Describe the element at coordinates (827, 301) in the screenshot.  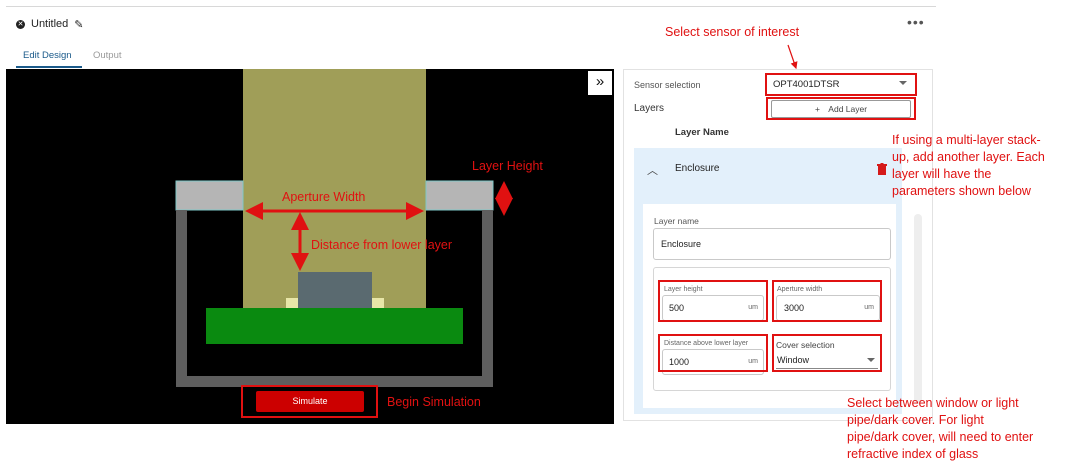
I see `aperture-width-highlight-box` at that location.